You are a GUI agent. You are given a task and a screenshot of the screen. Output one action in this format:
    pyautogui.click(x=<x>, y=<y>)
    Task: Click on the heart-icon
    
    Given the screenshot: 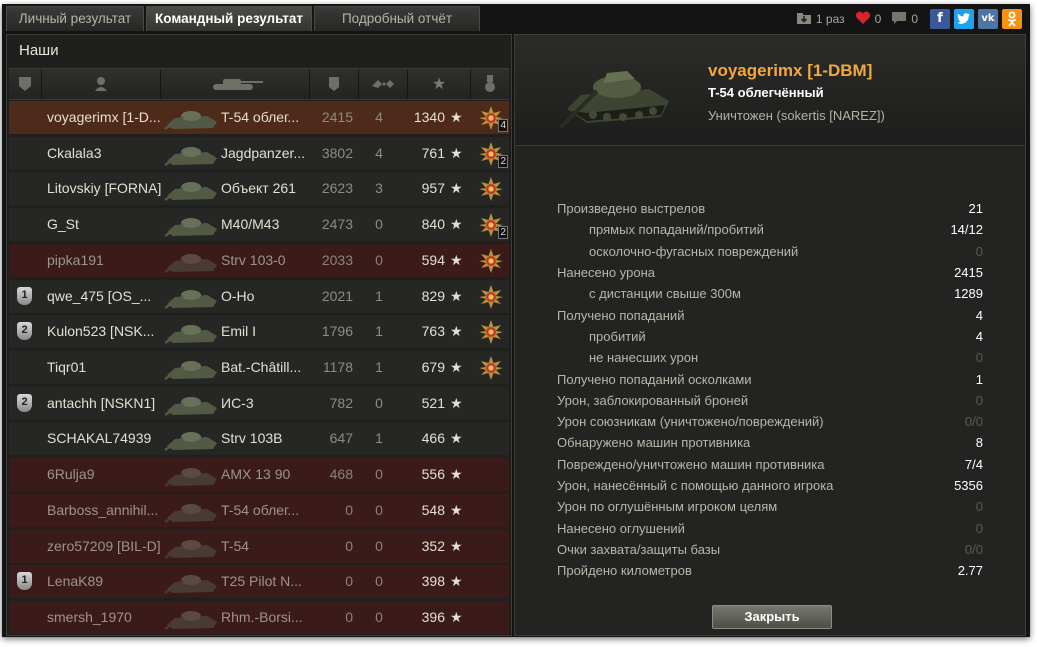 What is the action you would take?
    pyautogui.click(x=863, y=19)
    